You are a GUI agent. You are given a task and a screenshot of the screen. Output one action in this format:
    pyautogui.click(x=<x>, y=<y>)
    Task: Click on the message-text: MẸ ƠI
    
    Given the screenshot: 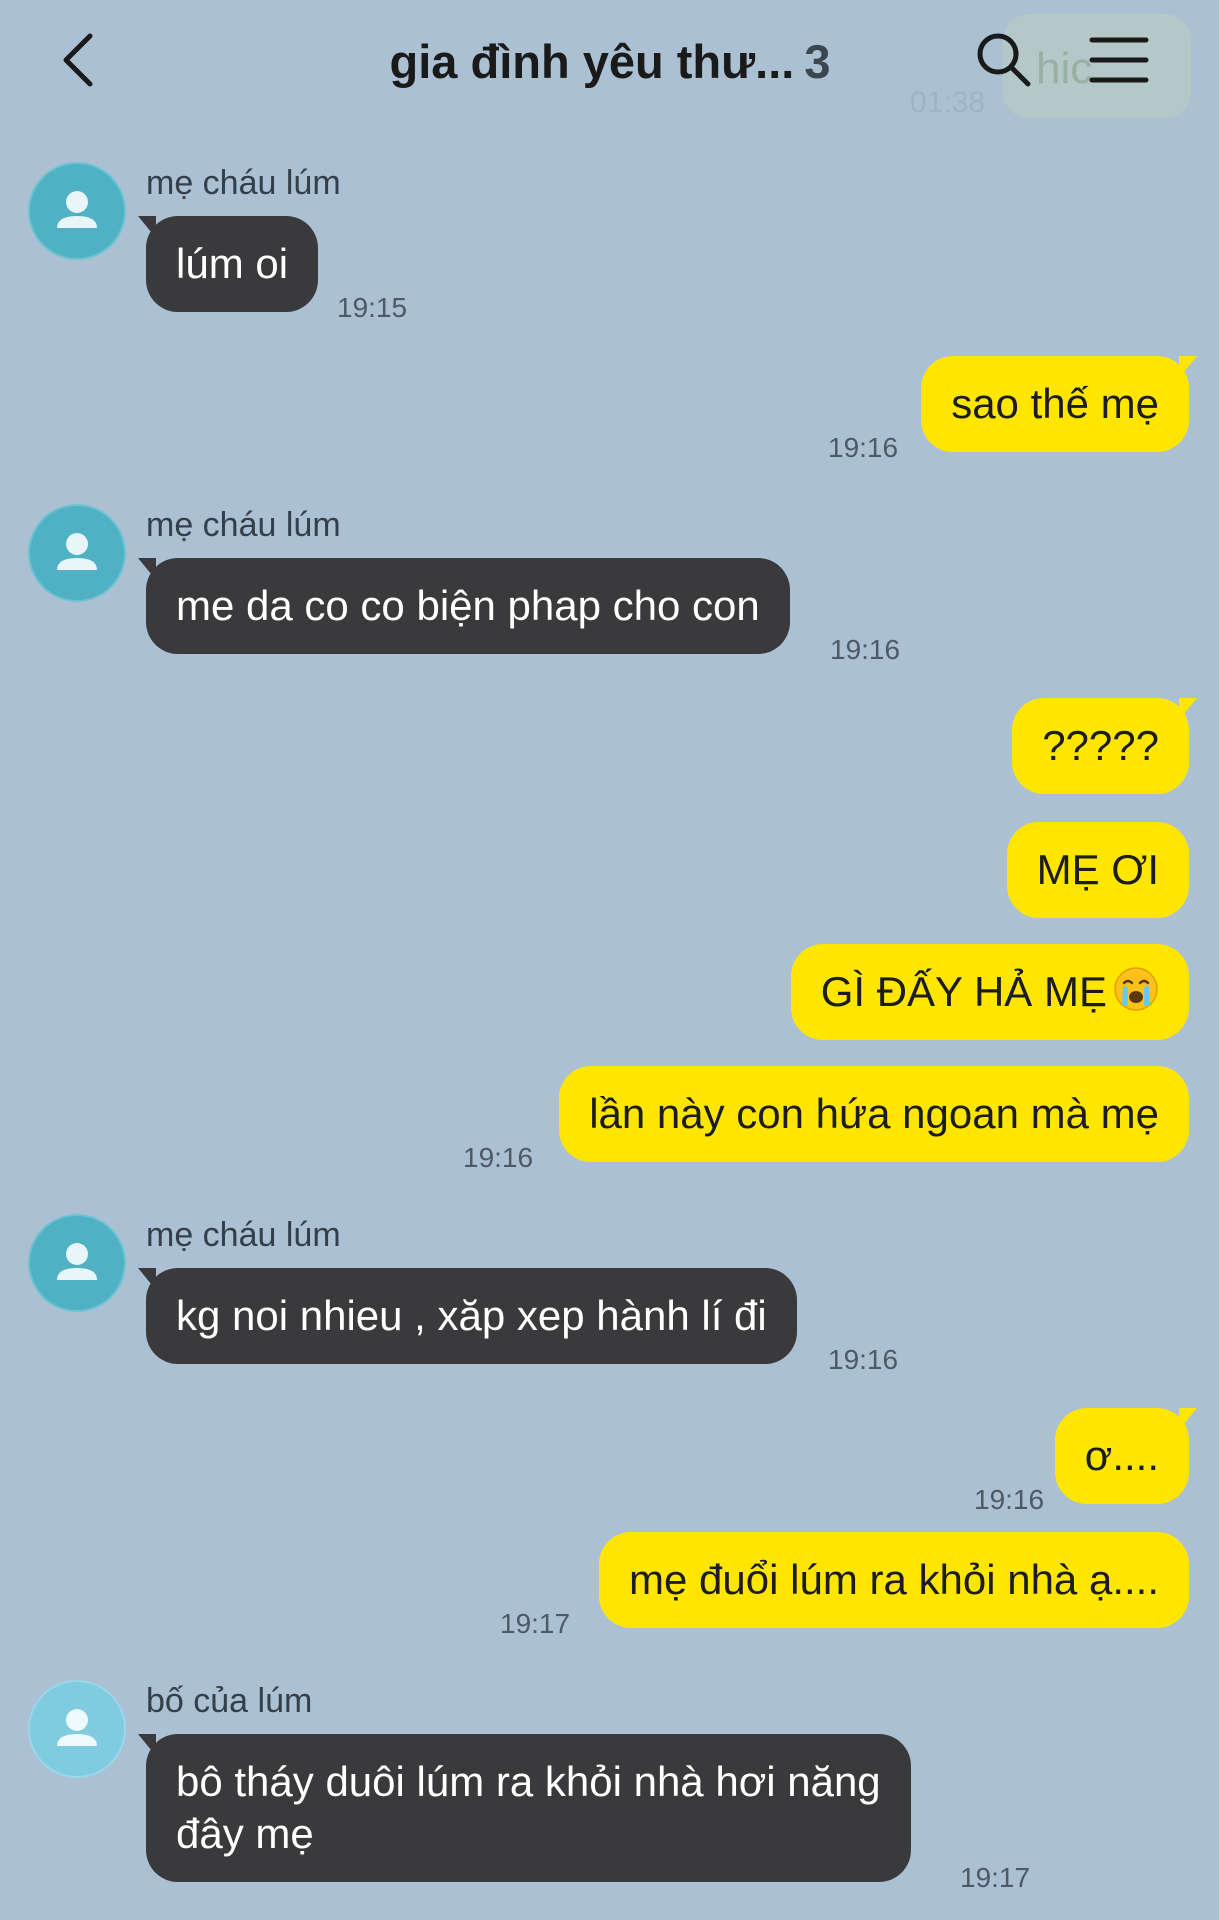 What is the action you would take?
    pyautogui.click(x=1097, y=869)
    